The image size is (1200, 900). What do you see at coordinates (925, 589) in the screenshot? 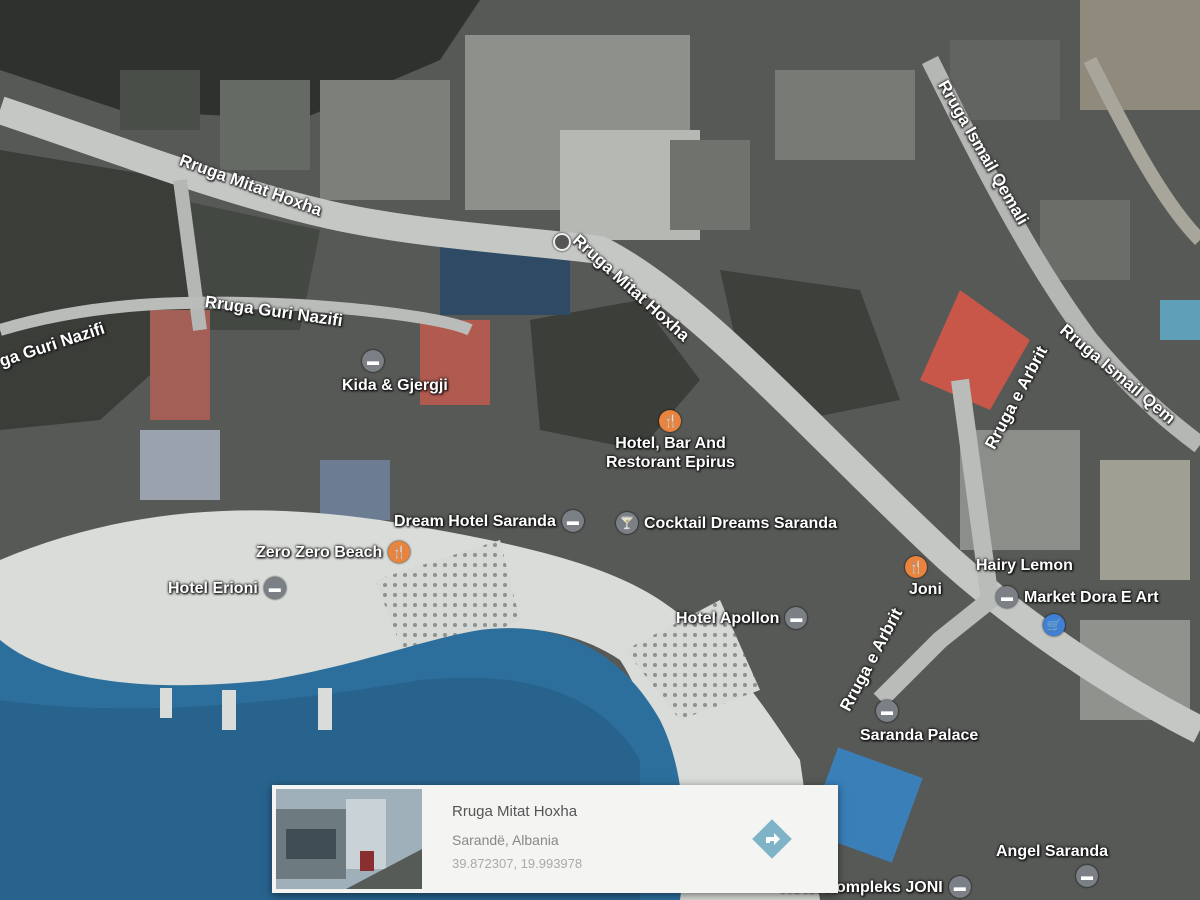
I see `poi-label: Joni` at bounding box center [925, 589].